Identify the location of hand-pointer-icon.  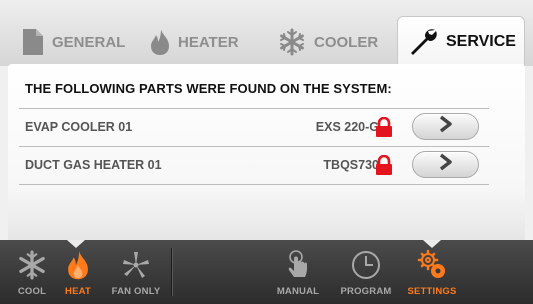
(298, 265).